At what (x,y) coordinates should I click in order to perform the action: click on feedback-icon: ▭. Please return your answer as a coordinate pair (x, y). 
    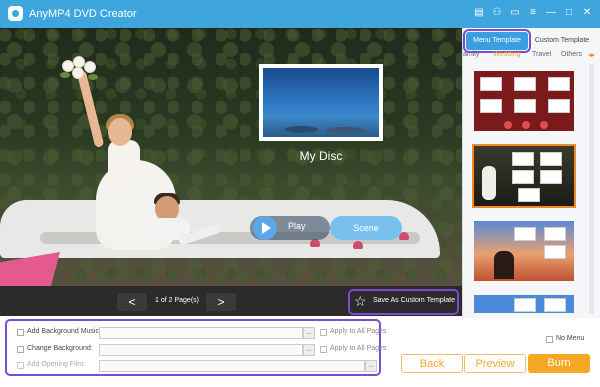
    Looking at the image, I should click on (515, 13).